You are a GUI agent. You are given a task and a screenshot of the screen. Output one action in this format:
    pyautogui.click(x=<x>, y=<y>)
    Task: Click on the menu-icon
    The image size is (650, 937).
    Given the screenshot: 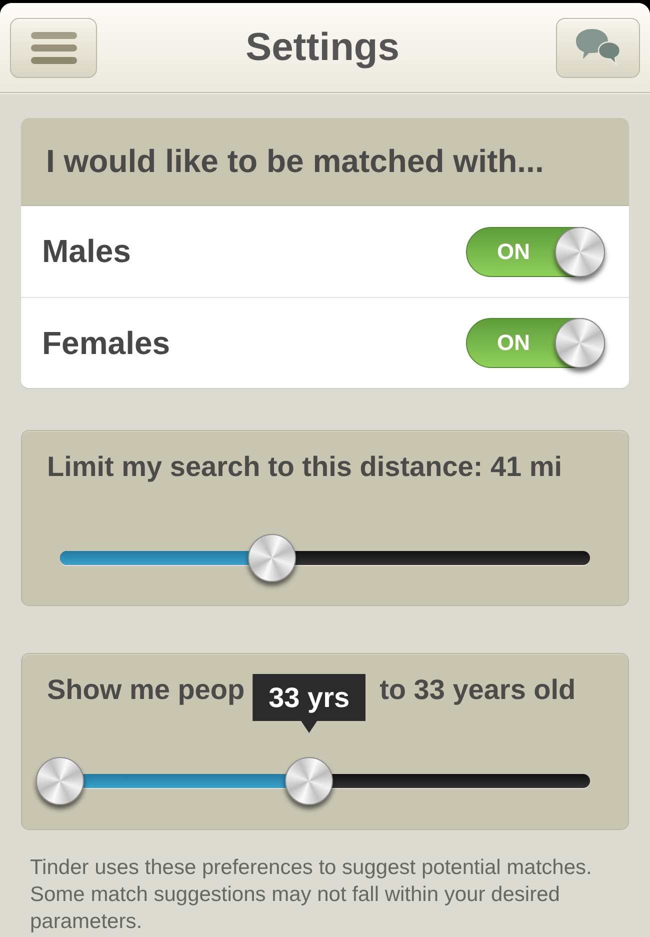 What is the action you would take?
    pyautogui.click(x=53, y=48)
    